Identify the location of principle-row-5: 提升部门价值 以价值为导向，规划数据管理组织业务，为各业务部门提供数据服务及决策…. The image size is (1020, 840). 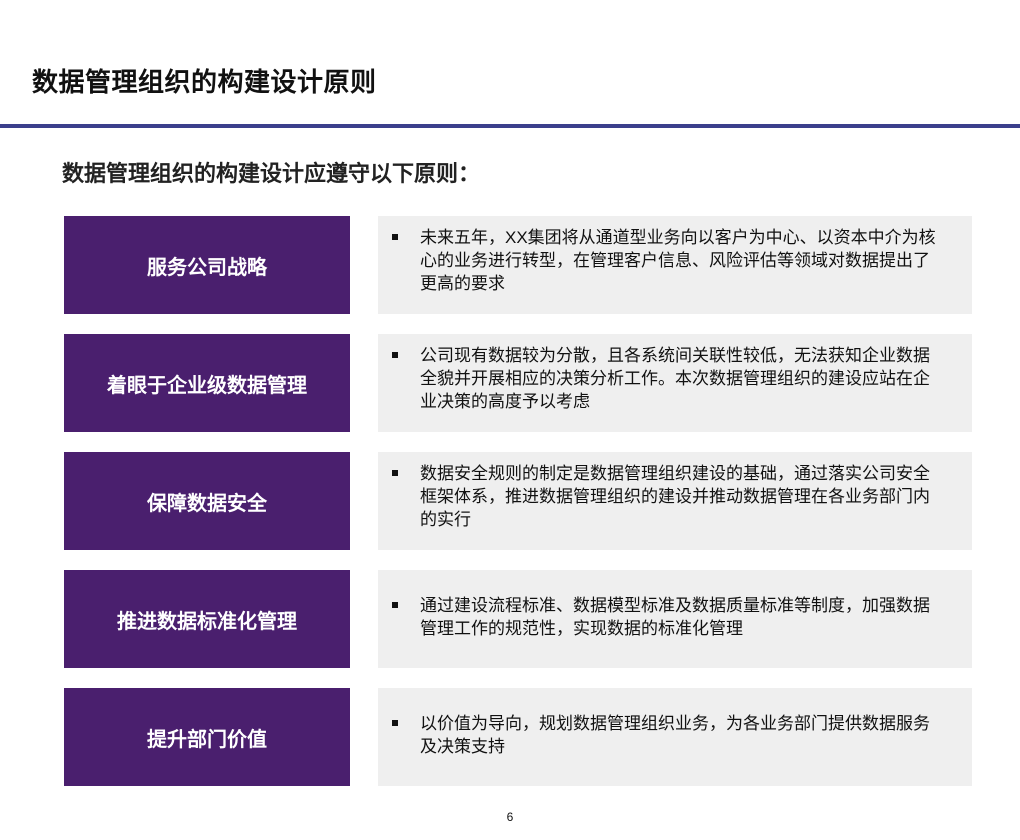
(518, 737).